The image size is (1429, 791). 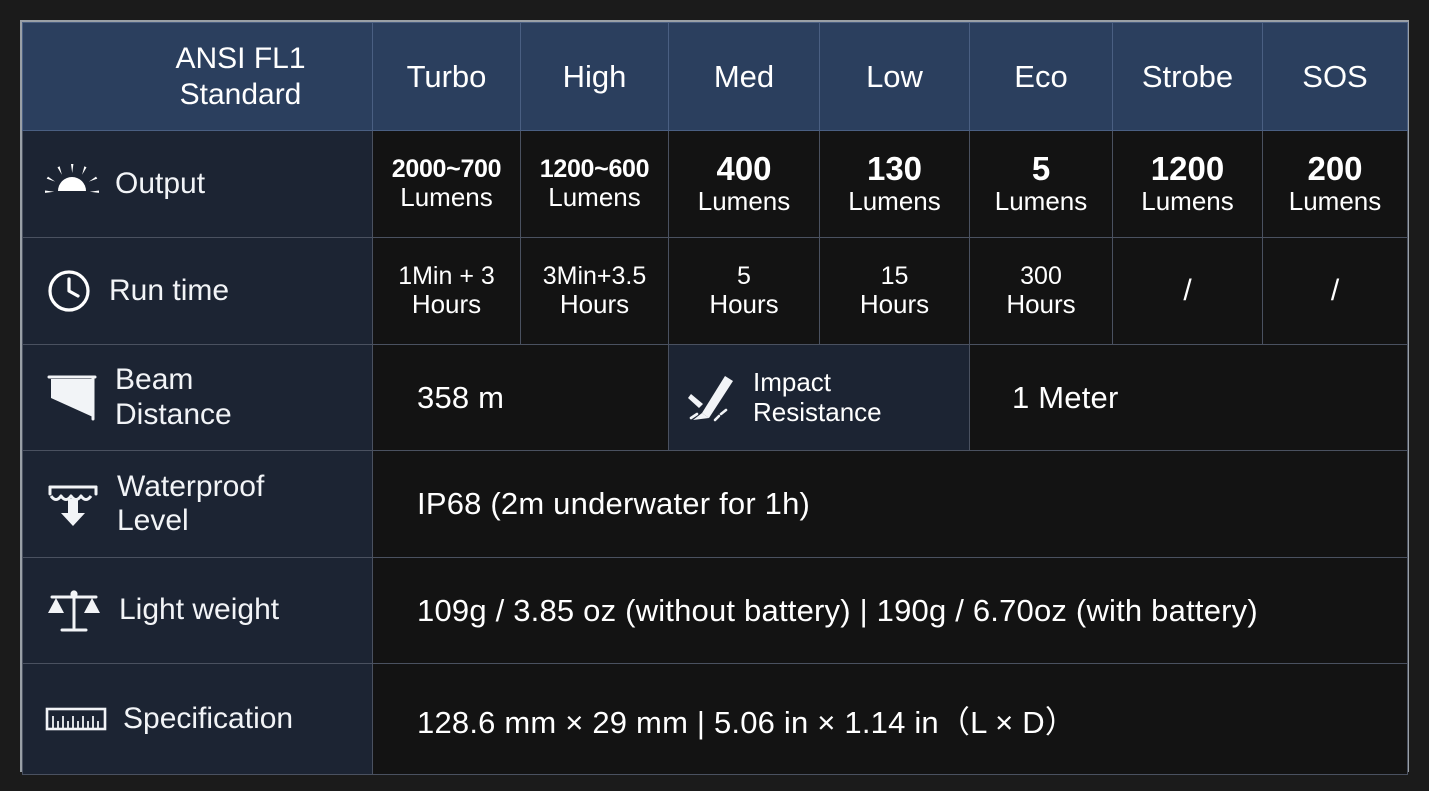 I want to click on cell-output-eco-amount: 5, so click(x=1041, y=169).